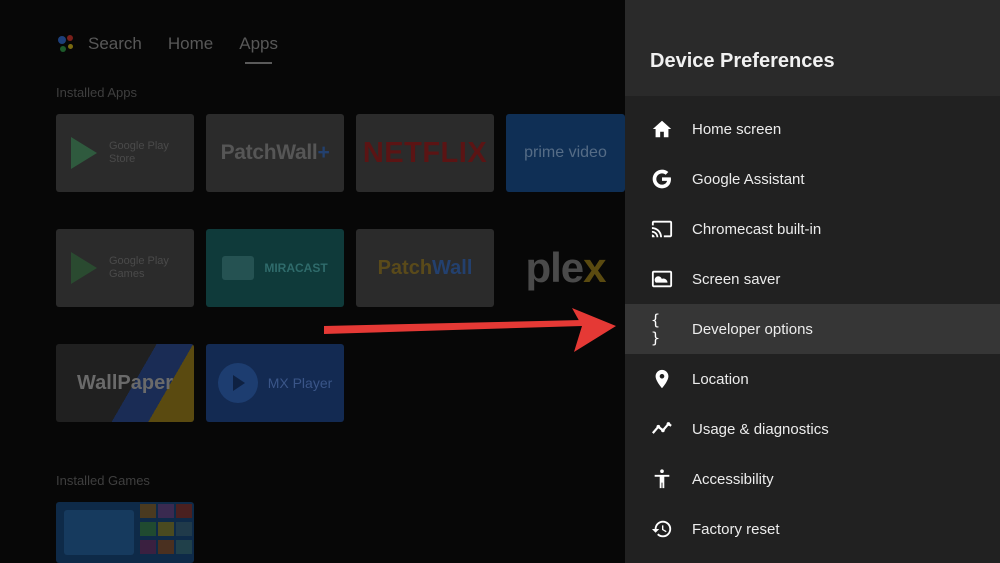  I want to click on menu-item-developer-options: { } Developer options, so click(812, 329).